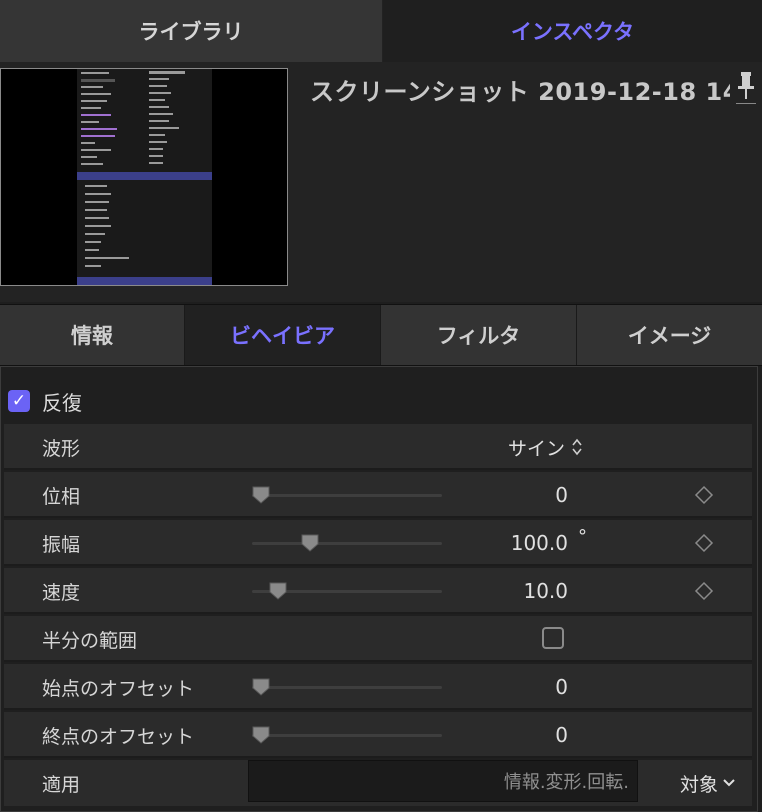  I want to click on waveform-value: サイン, so click(537, 448).